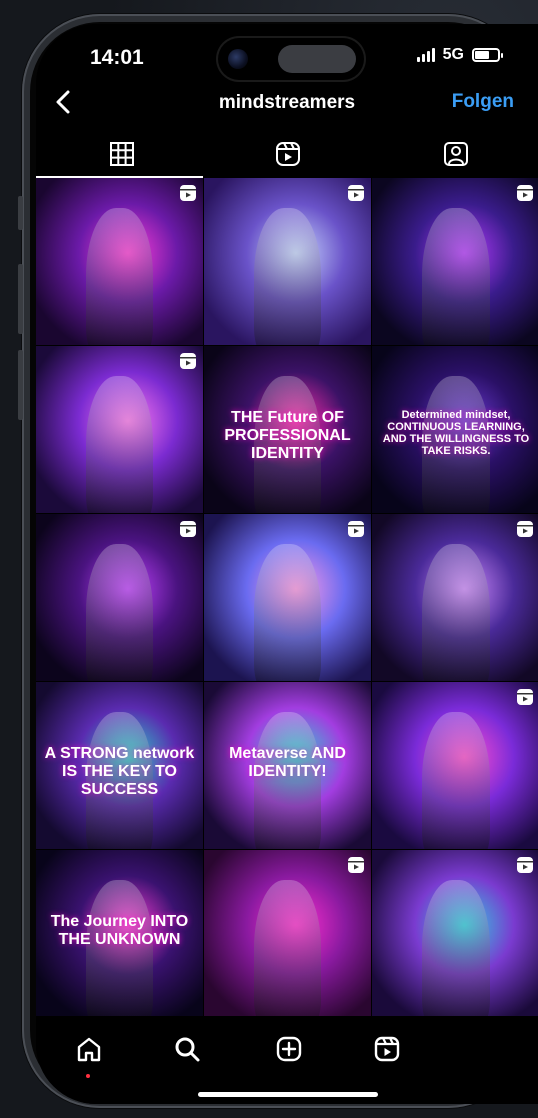  Describe the element at coordinates (453, 54) in the screenshot. I see `network-label: 5G` at that location.